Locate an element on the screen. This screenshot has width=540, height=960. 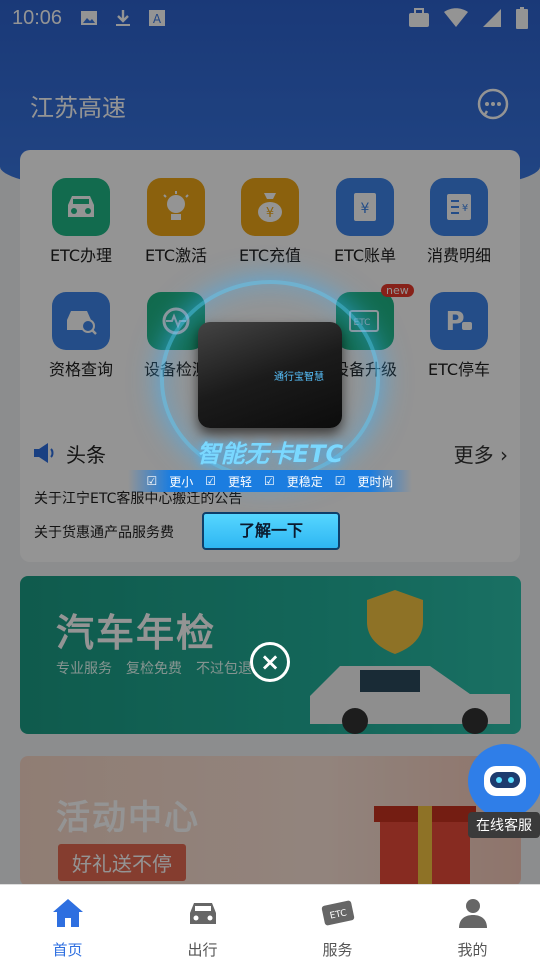
popup-features: ☑ 更小 ☑ 更轻 ☑ 更稳定 ☑ 更时尚 is located at coordinates (270, 481).